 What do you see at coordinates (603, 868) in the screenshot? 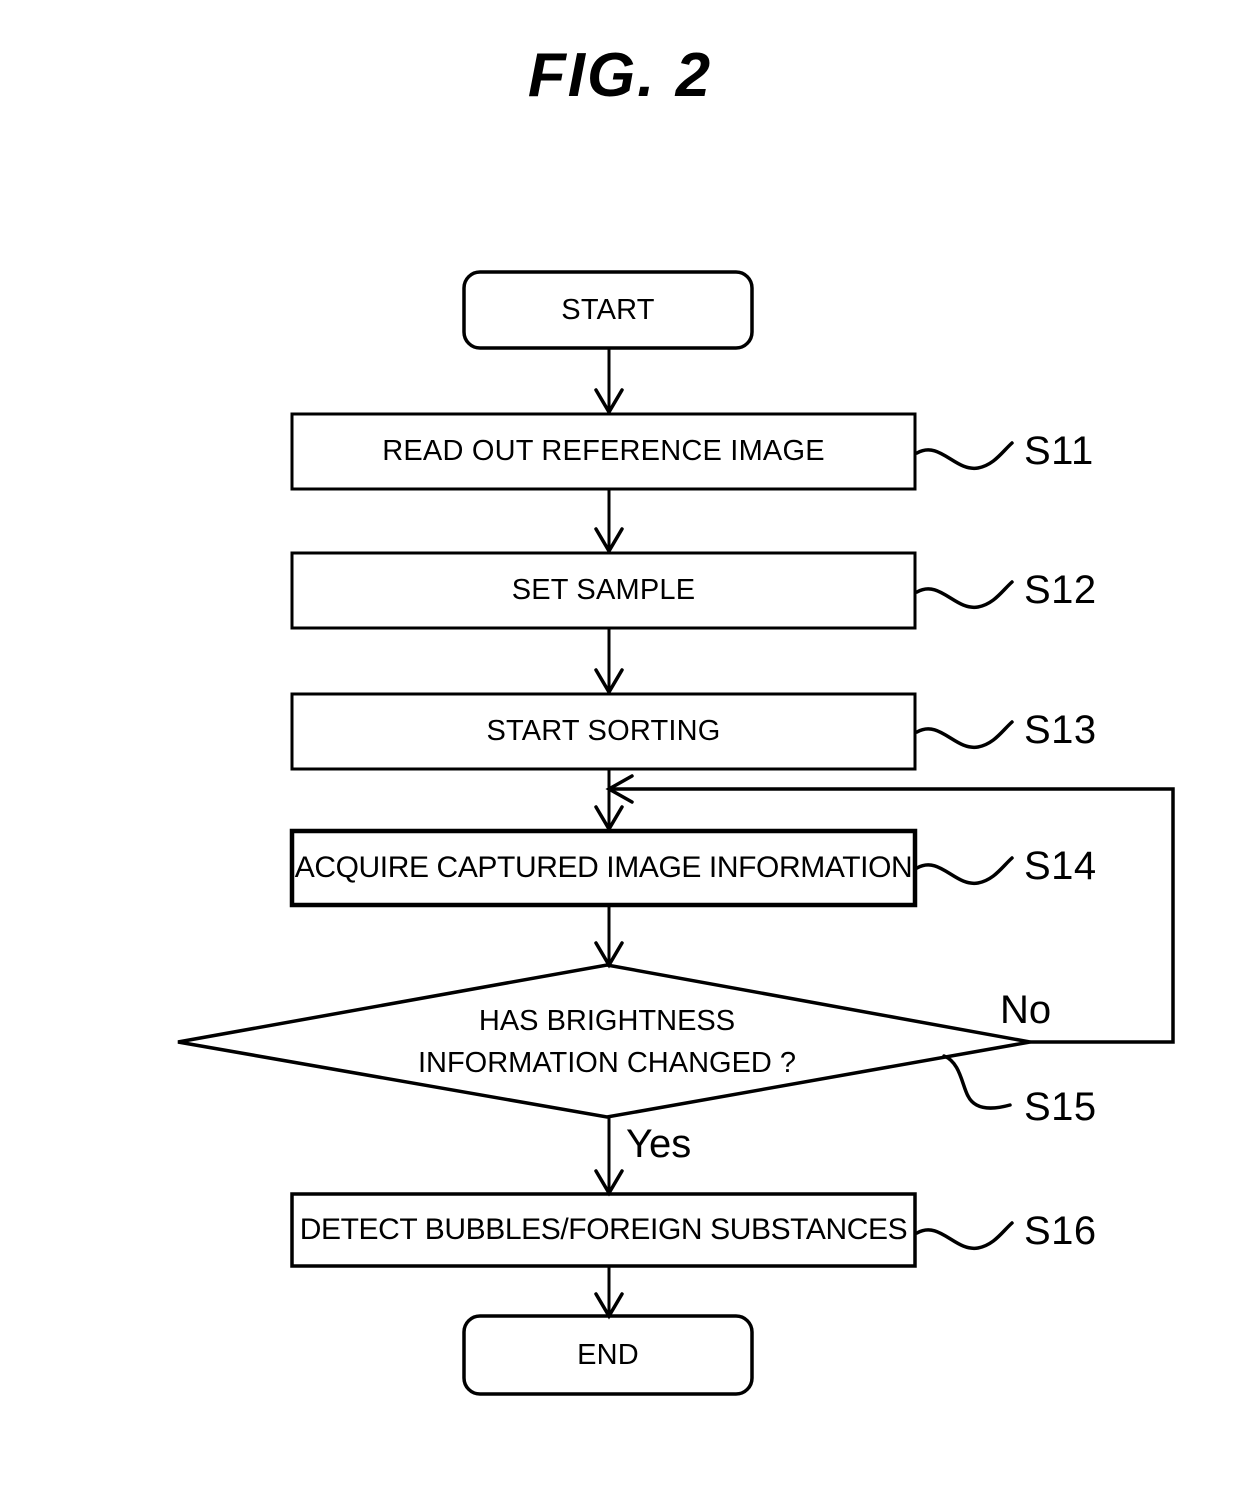
I see `node-label-s14: ACQUIRE CAPTURED IMAGE INFORMATION` at bounding box center [603, 868].